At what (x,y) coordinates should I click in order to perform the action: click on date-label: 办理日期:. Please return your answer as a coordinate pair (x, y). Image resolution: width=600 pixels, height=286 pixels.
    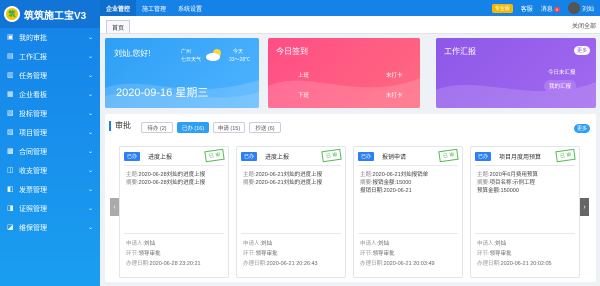
    Looking at the image, I should click on (255, 264).